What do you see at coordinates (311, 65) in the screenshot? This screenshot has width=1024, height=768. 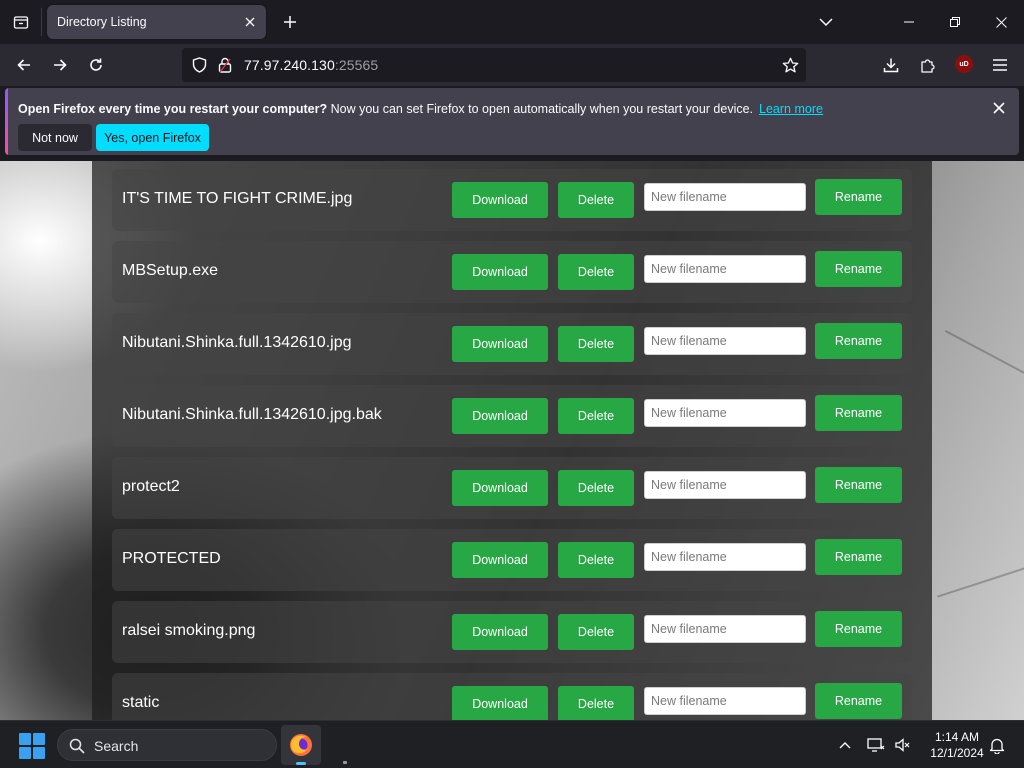 I see `url-text: 77.97.240.130:25565` at bounding box center [311, 65].